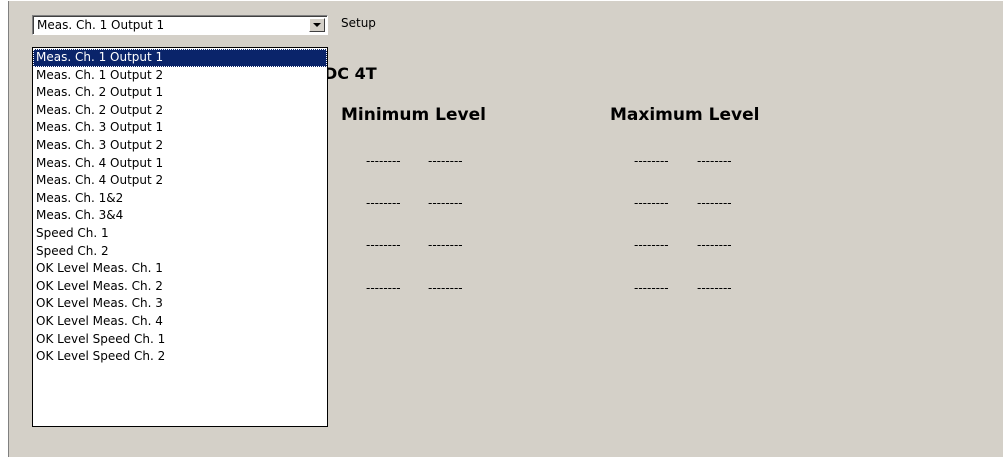  I want to click on chevron-down-icon, so click(317, 25).